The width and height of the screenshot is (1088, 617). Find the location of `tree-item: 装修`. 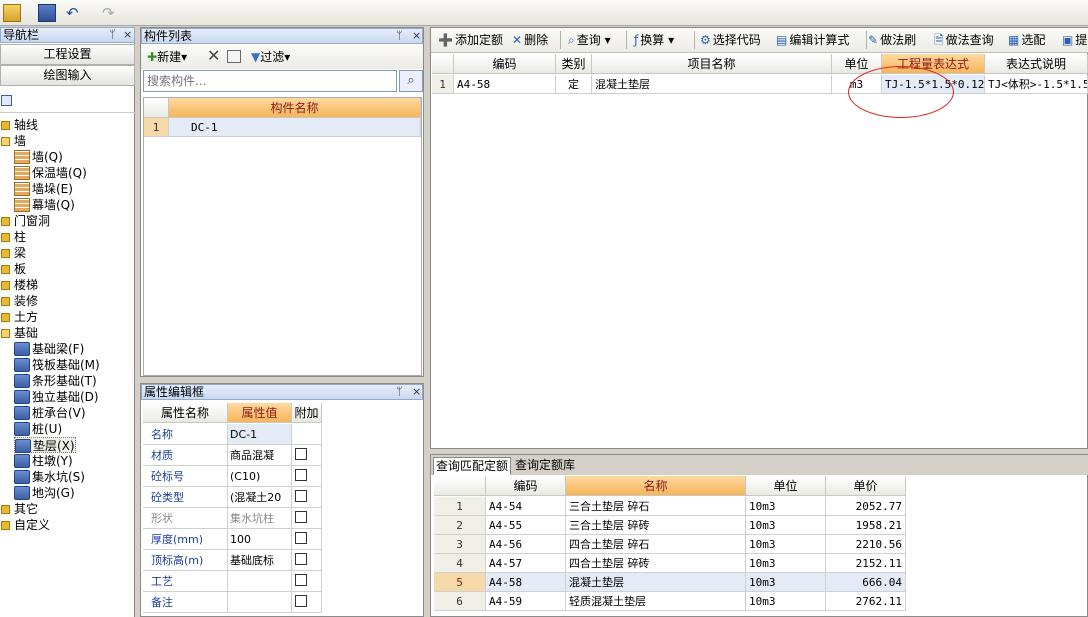

tree-item: 装修 is located at coordinates (19, 301).